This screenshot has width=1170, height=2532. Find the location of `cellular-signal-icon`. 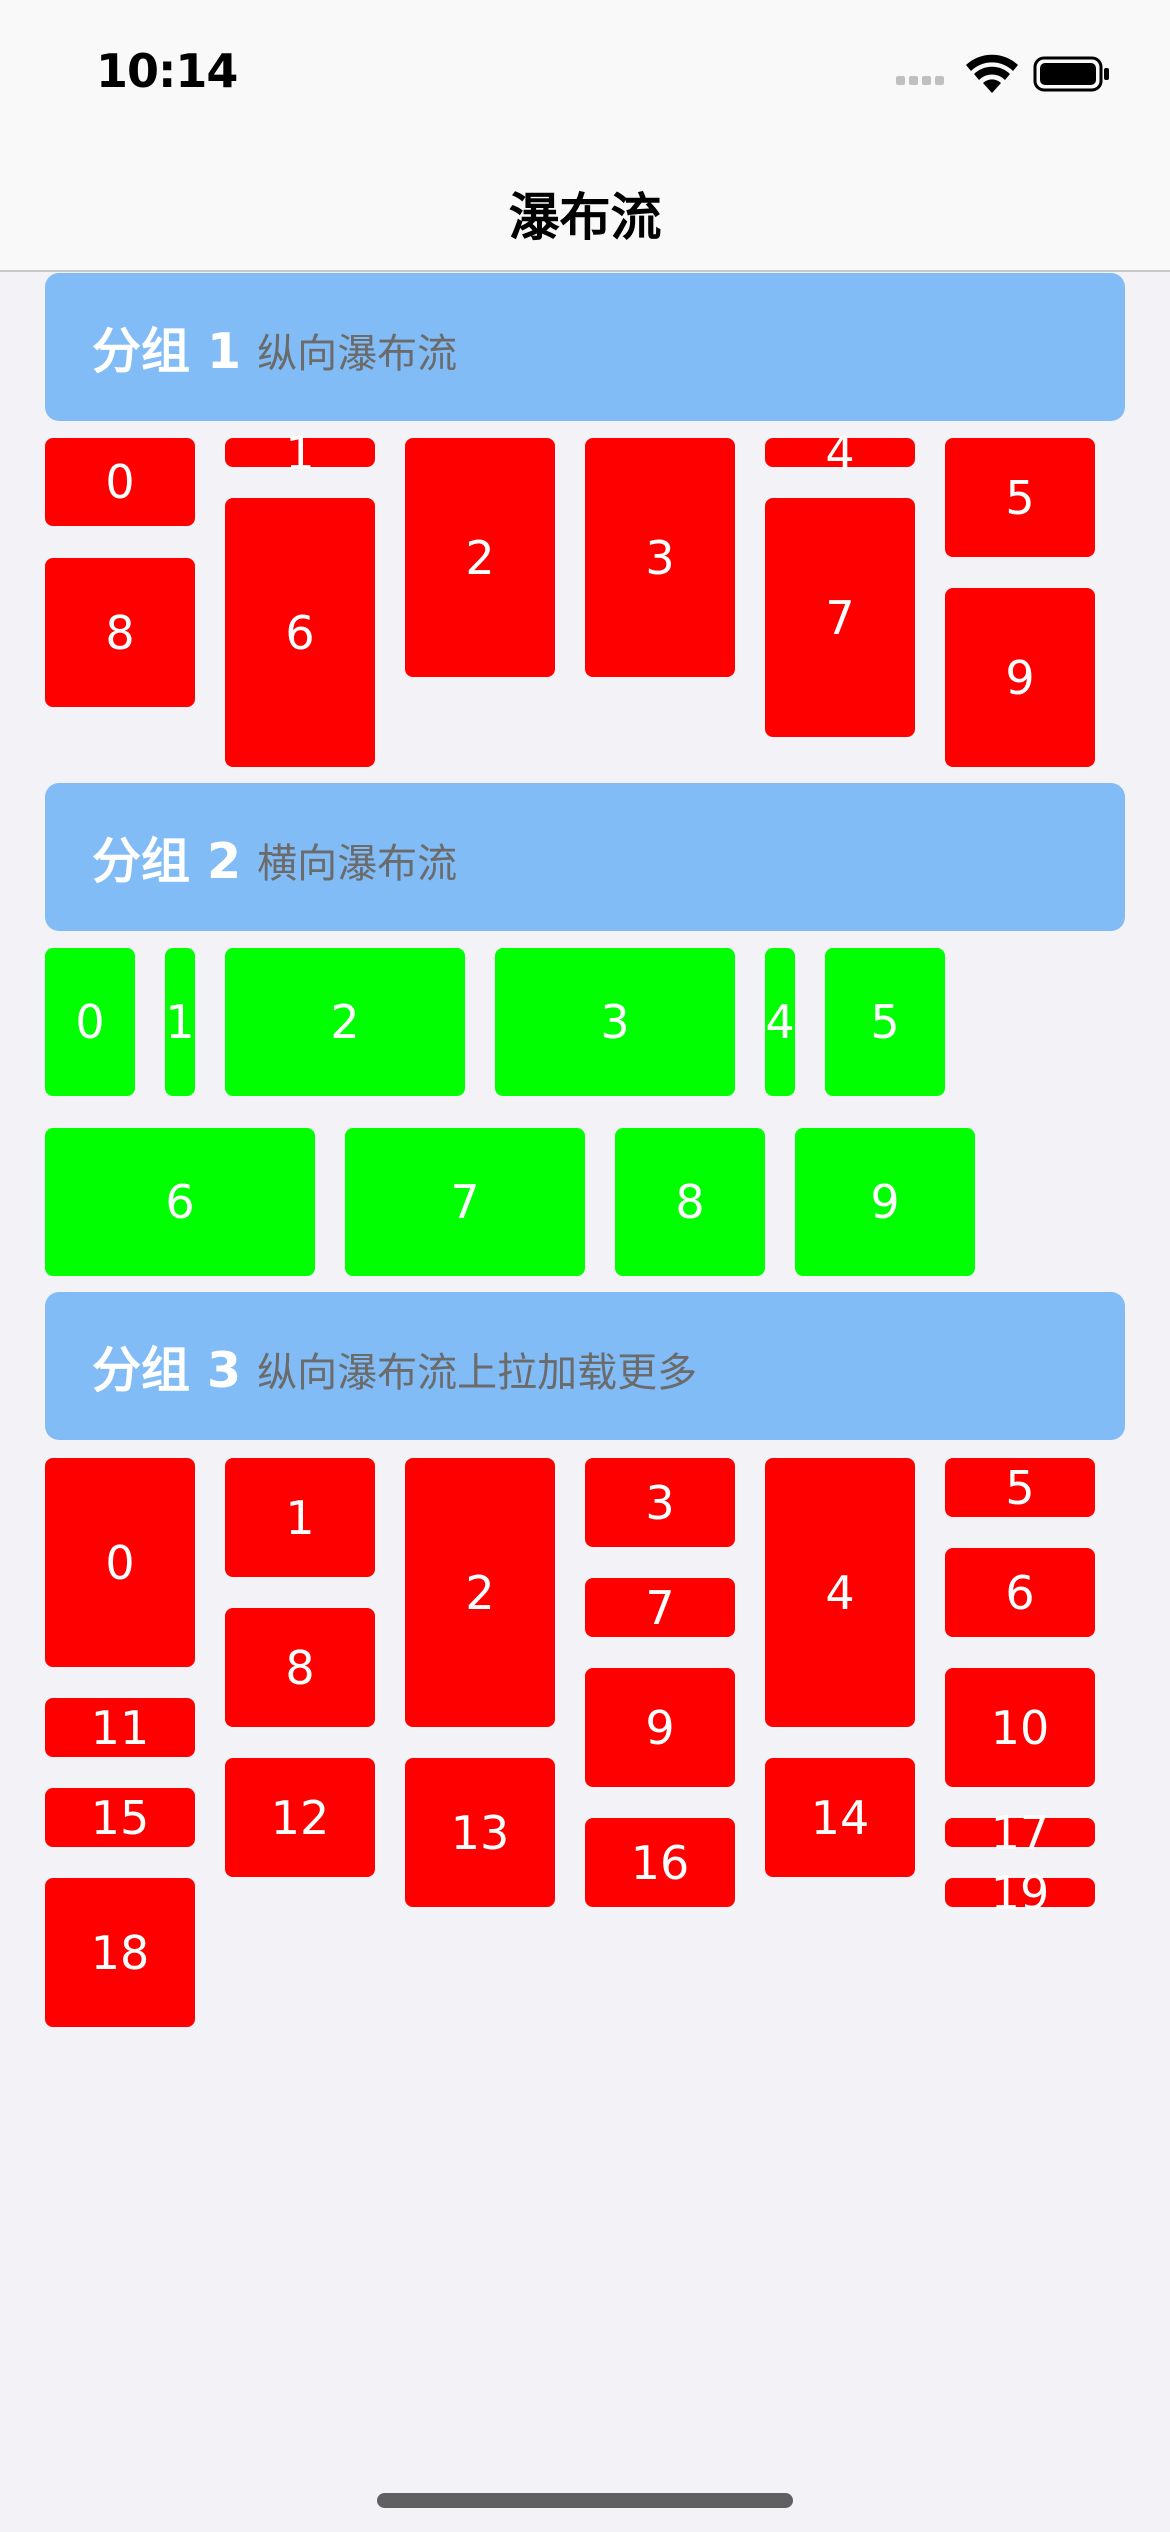

cellular-signal-icon is located at coordinates (920, 80).